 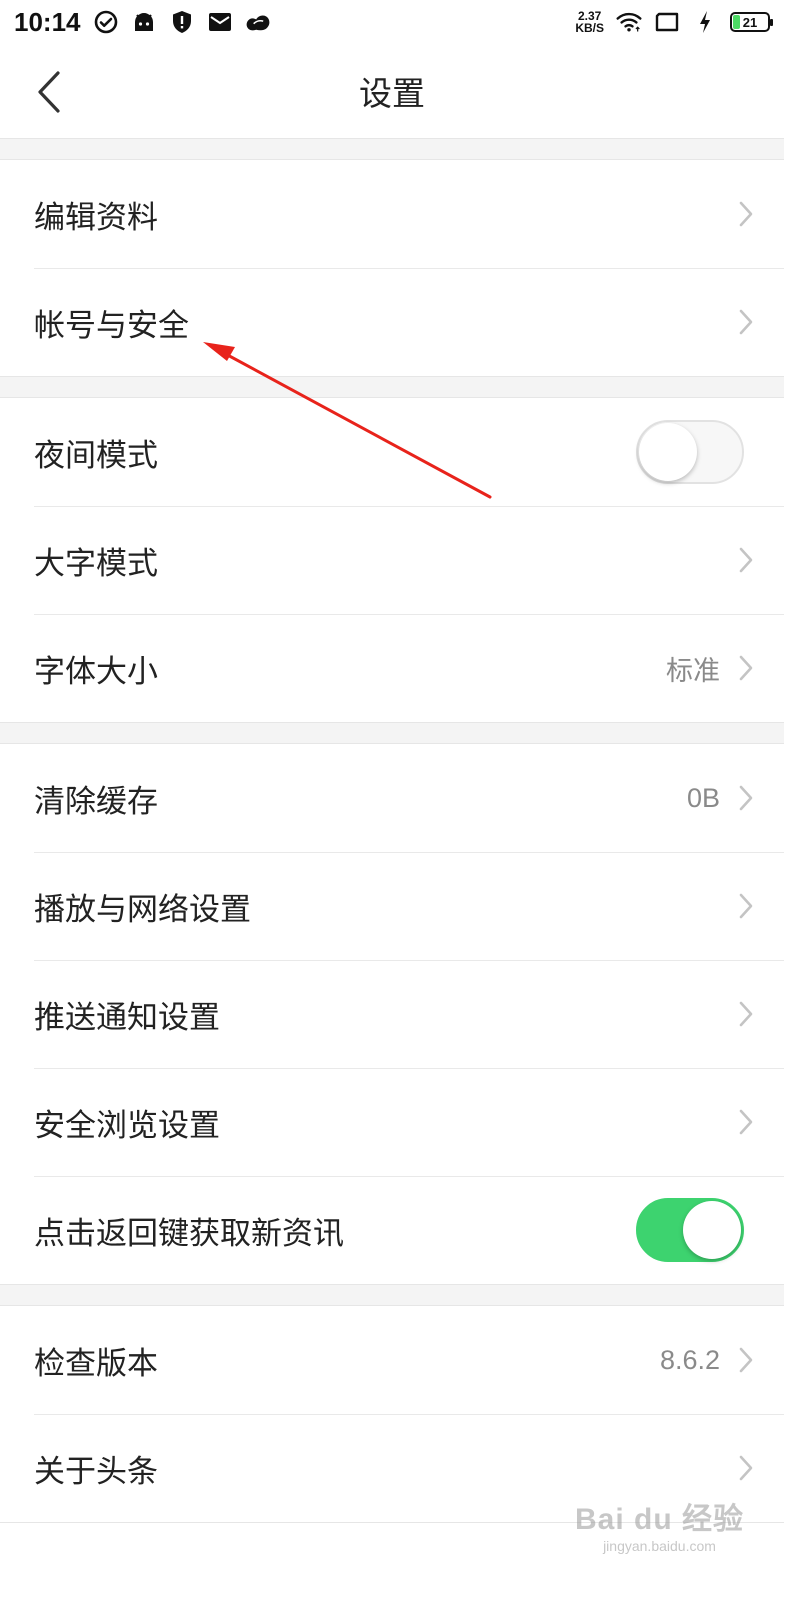 What do you see at coordinates (96, 801) in the screenshot?
I see `row-label: 清除缓存` at bounding box center [96, 801].